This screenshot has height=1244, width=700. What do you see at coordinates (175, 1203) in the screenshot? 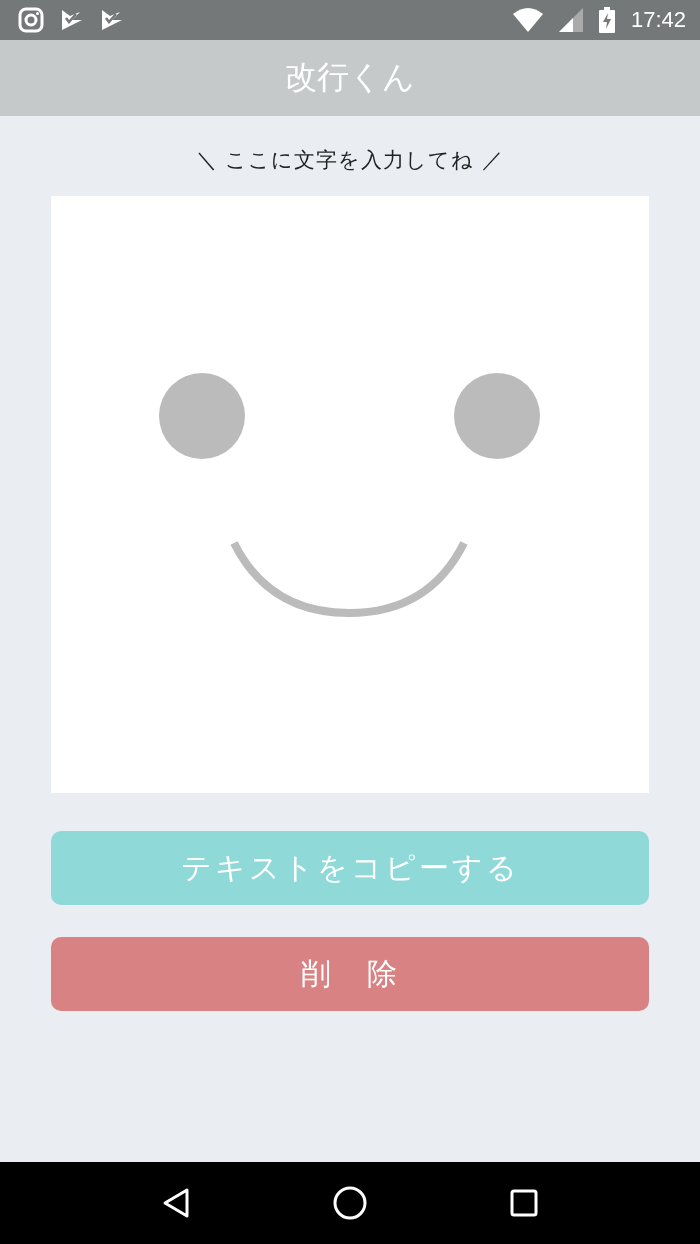
I see `back-icon` at bounding box center [175, 1203].